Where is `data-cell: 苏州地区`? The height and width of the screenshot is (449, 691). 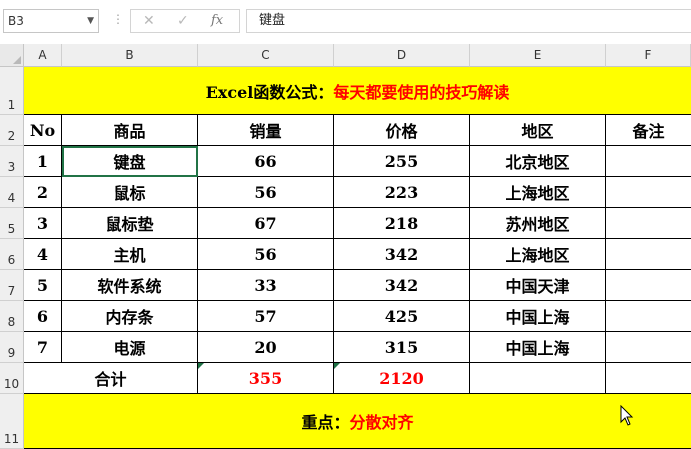 data-cell: 苏州地区 is located at coordinates (538, 223).